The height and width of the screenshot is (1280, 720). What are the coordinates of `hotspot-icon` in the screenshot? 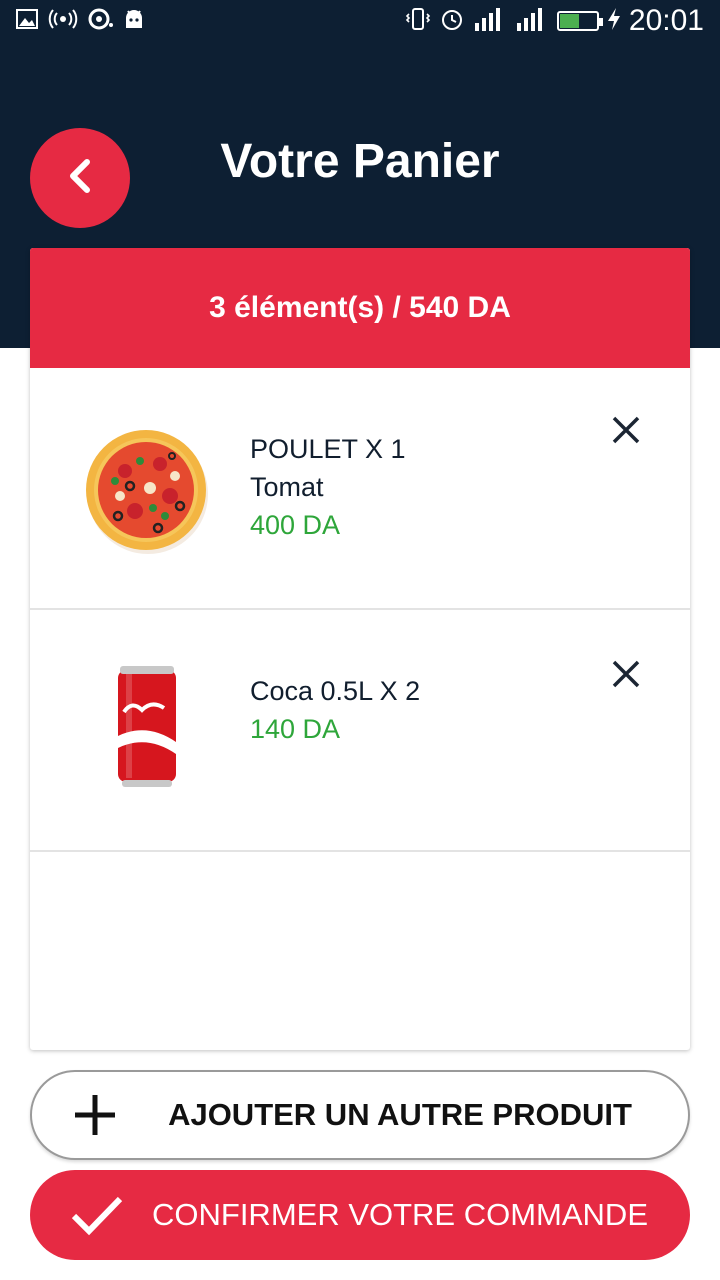 It's located at (63, 21).